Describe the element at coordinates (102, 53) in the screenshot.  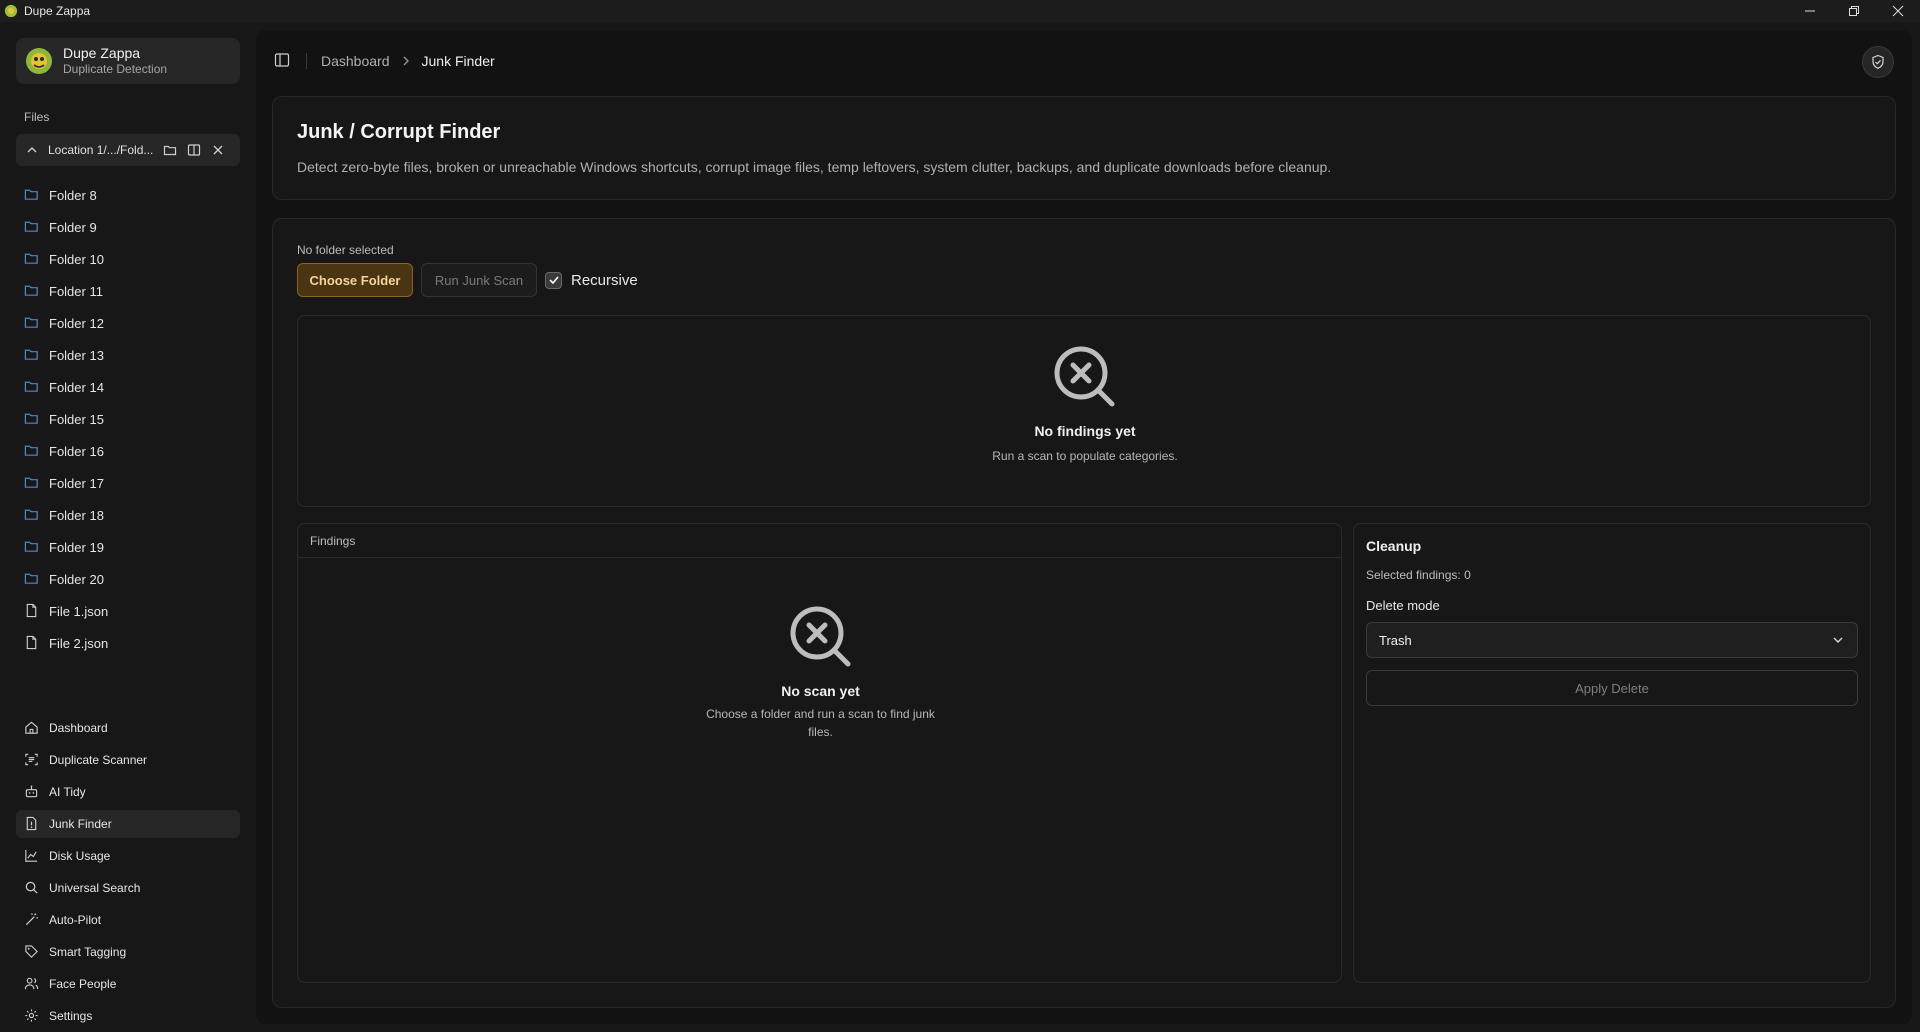
I see `brand-name: Dupe Zappa` at that location.